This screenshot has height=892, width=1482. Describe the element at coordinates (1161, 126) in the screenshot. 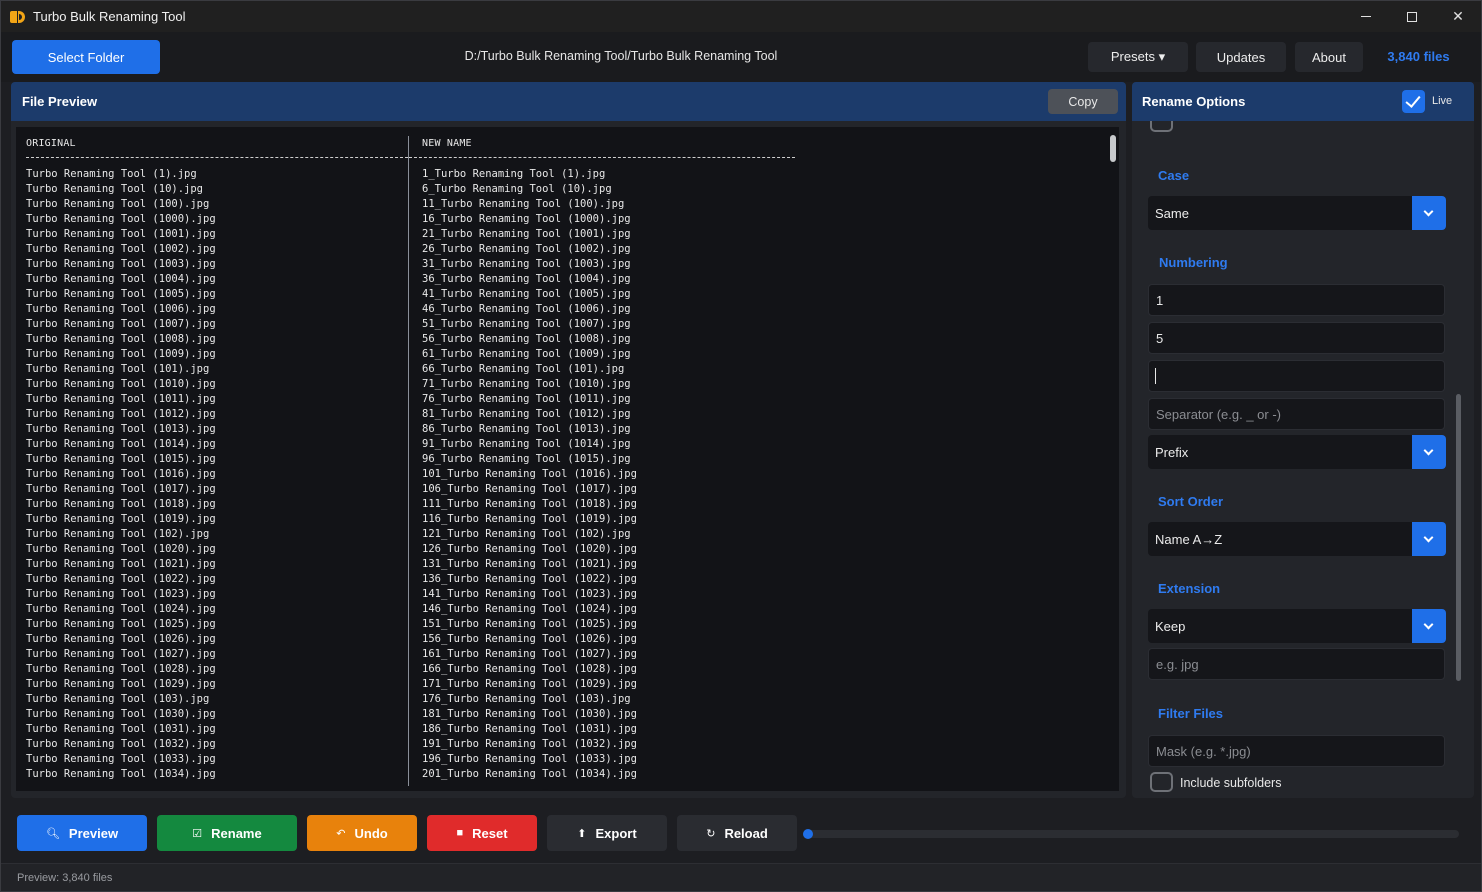

I see `exif-date-checkbox` at that location.